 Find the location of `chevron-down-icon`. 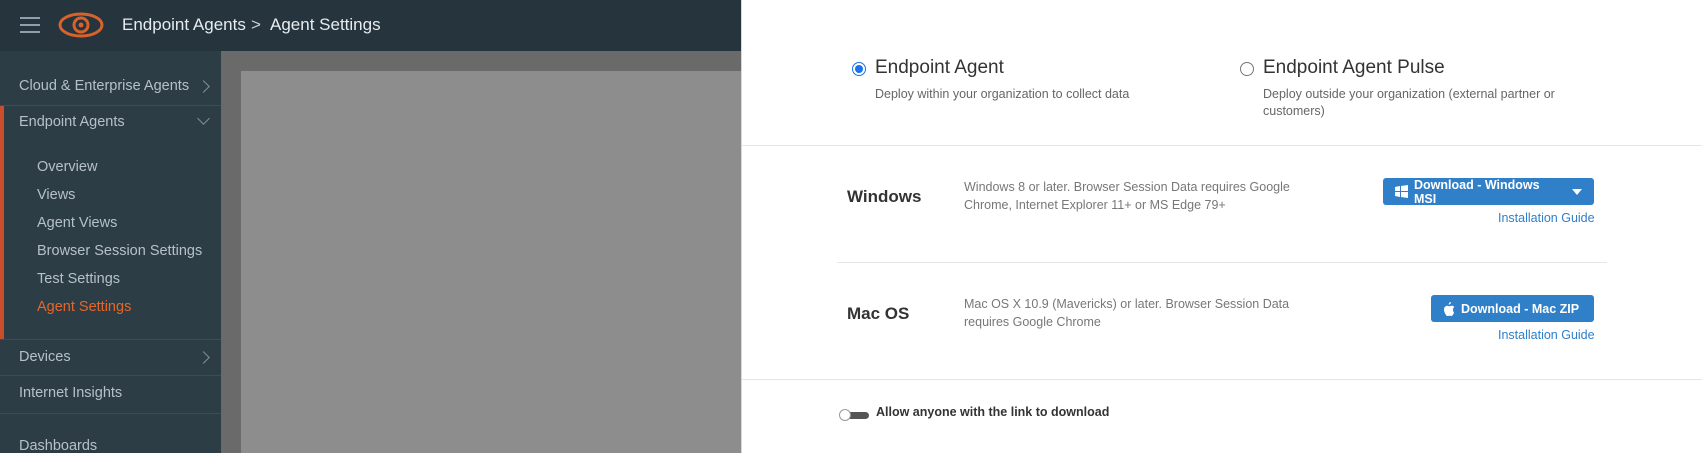

chevron-down-icon is located at coordinates (203, 118).